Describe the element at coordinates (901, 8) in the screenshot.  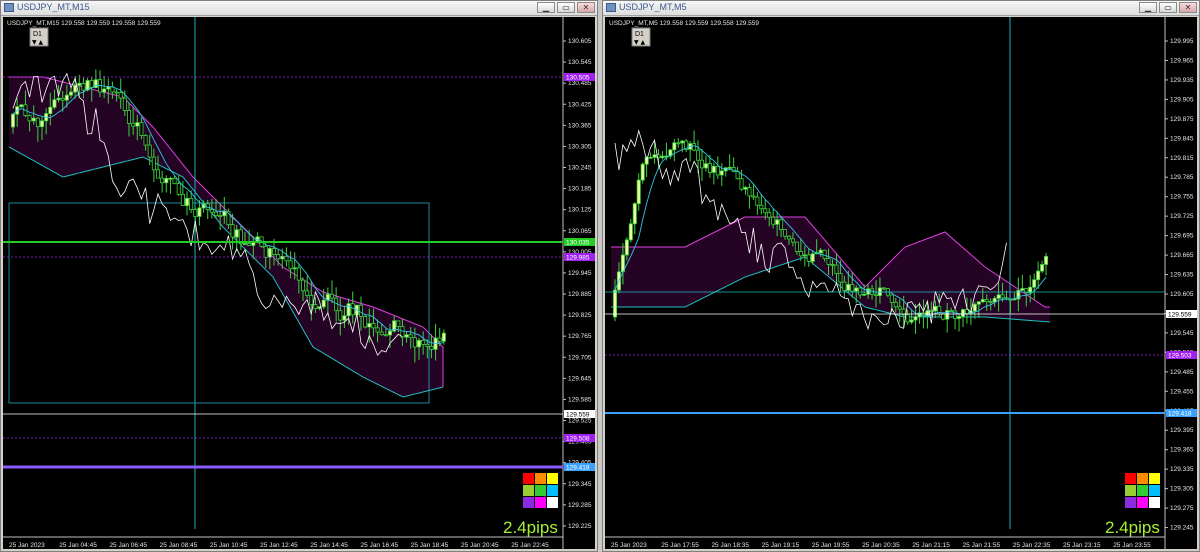
I see `window-titlebar: USDJPY_MT,M5 ▁ ▭ ✕` at that location.